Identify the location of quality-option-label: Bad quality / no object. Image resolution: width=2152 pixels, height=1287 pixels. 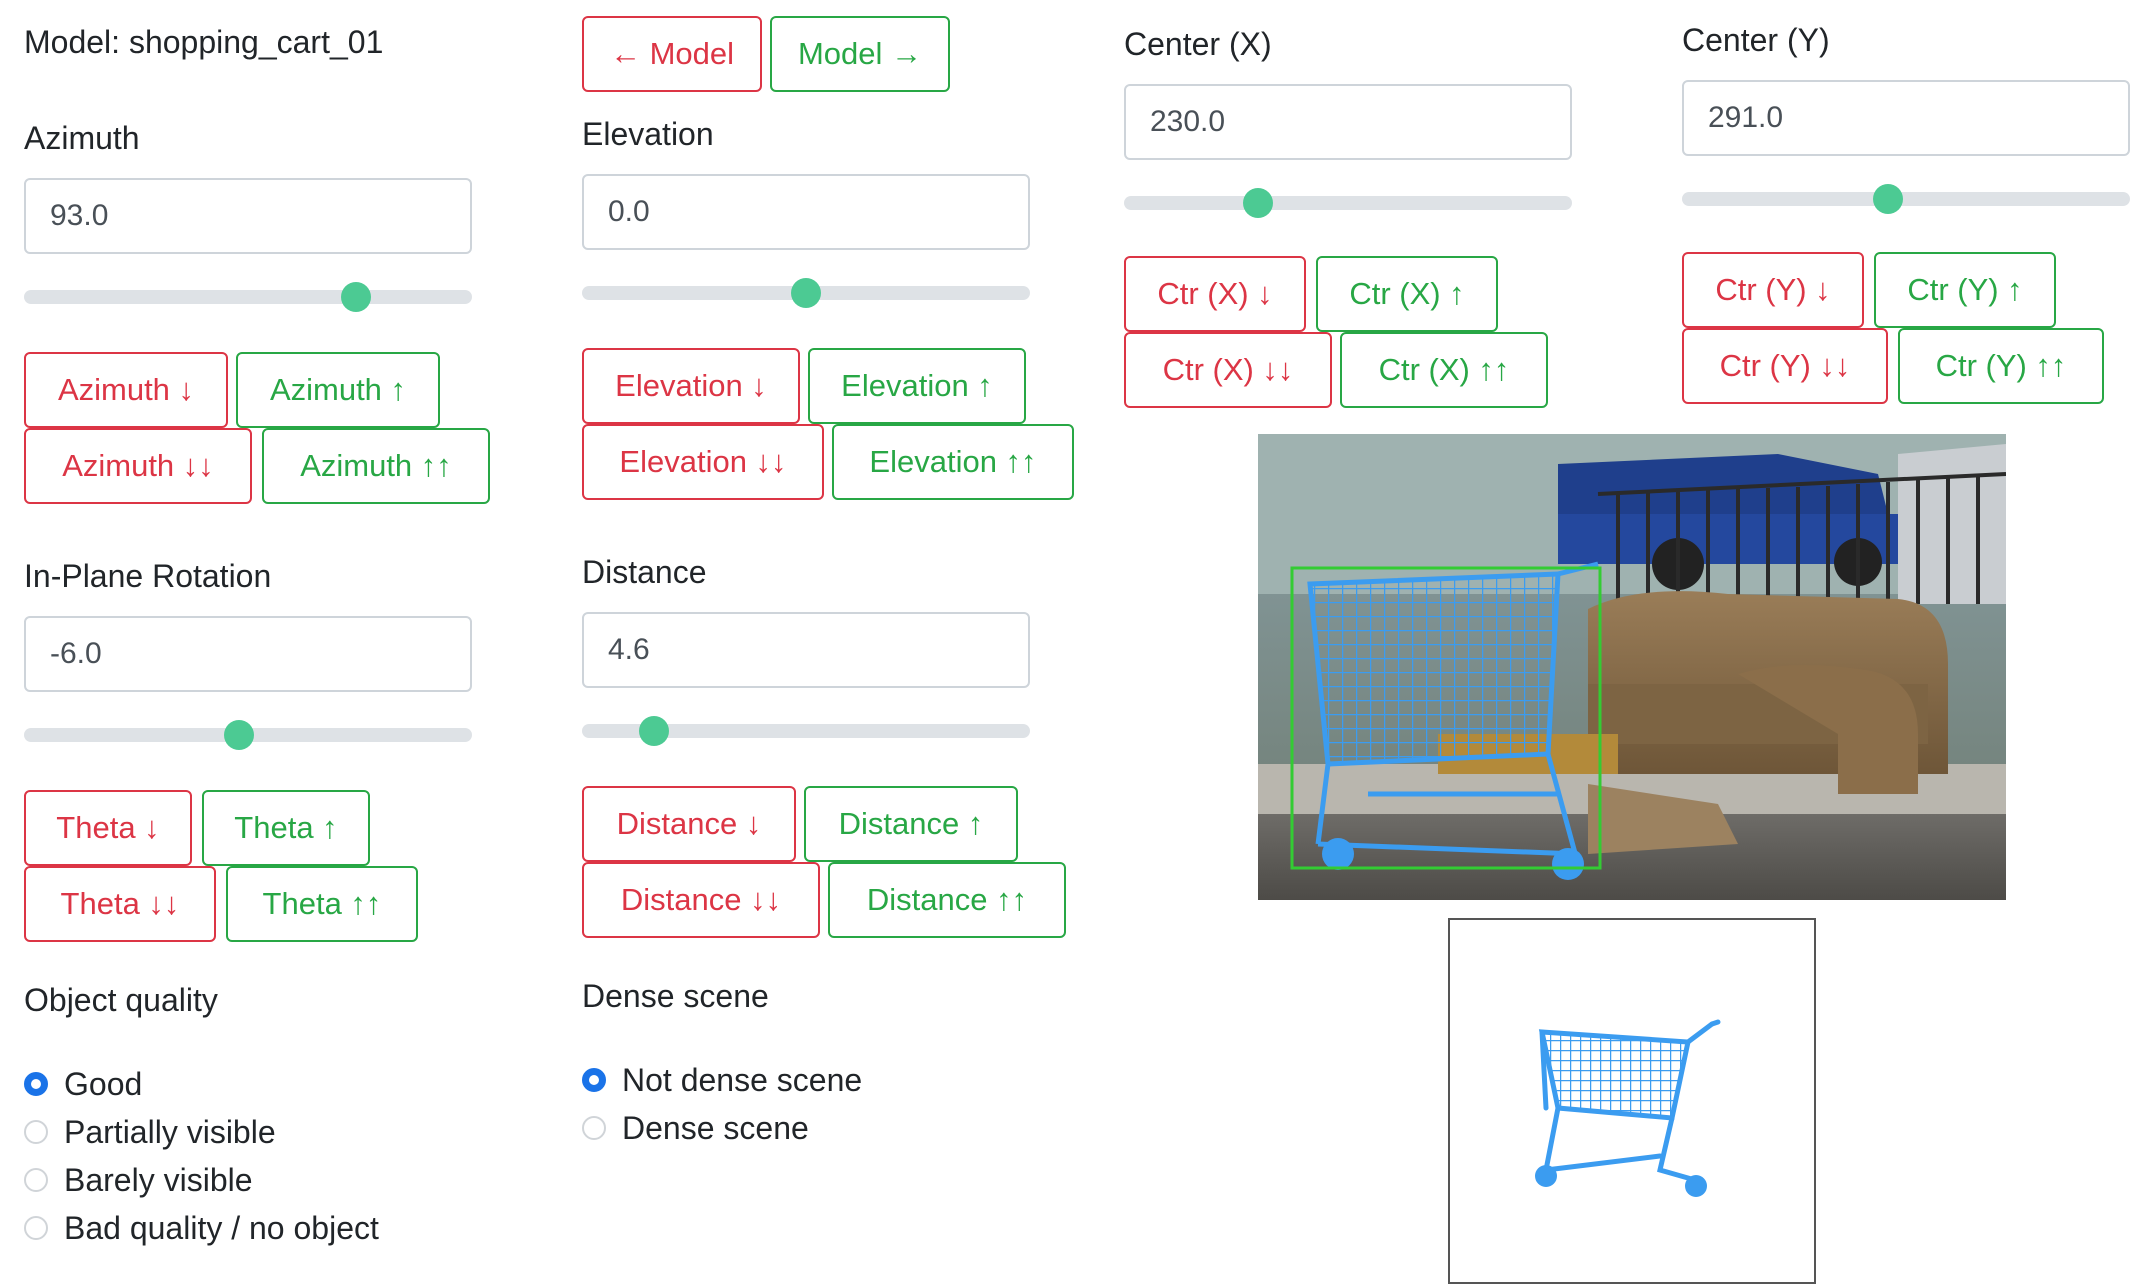
(221, 1228).